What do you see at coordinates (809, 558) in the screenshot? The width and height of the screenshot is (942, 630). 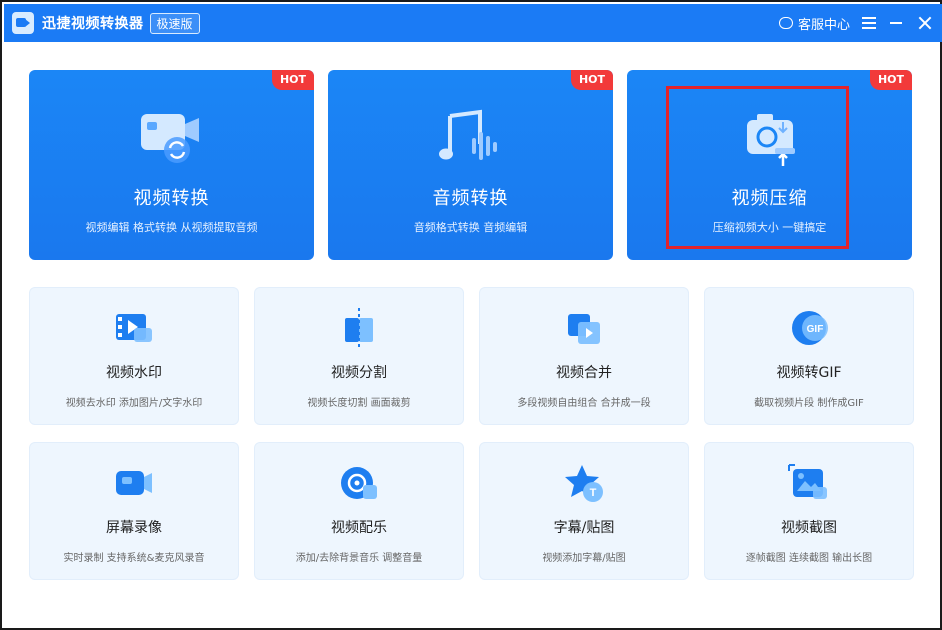 I see `tool-subtitle: 逐帧截图 连续截图 输出长图` at bounding box center [809, 558].